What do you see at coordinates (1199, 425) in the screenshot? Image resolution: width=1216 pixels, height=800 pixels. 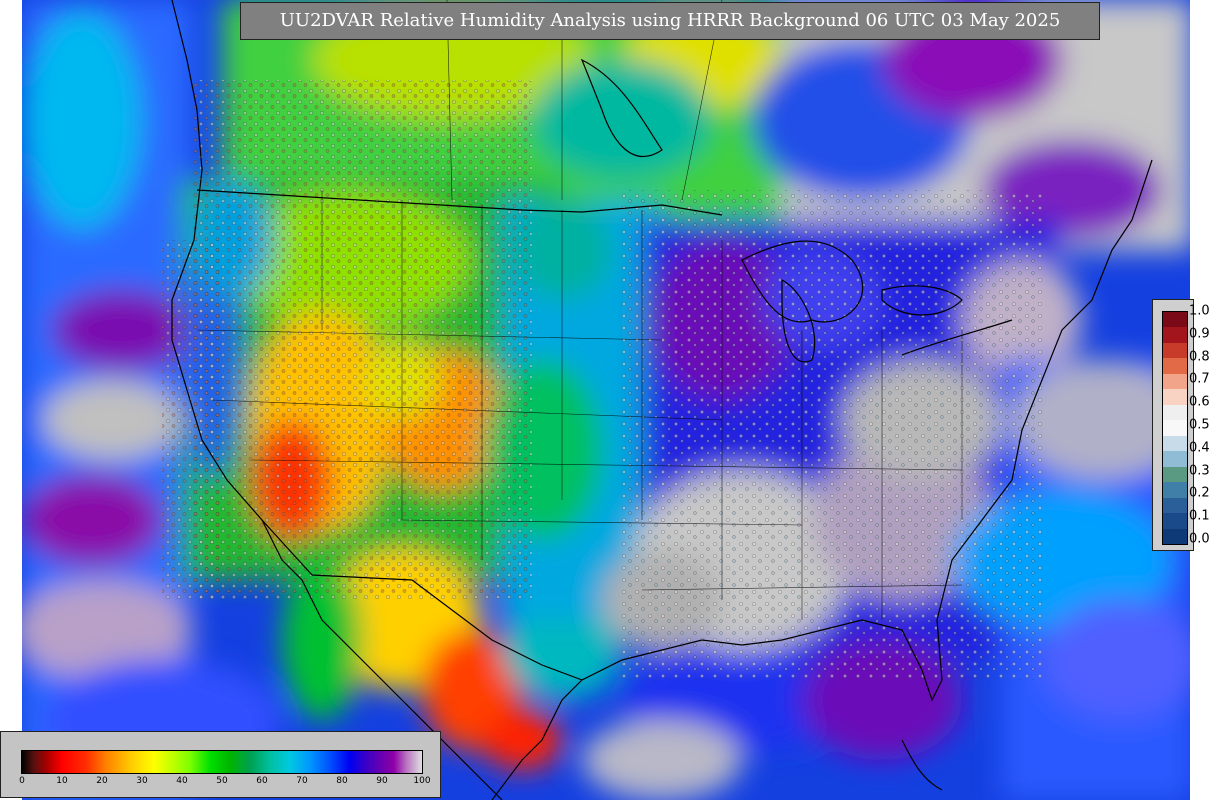 I see `legend-label: 0.5` at bounding box center [1199, 425].